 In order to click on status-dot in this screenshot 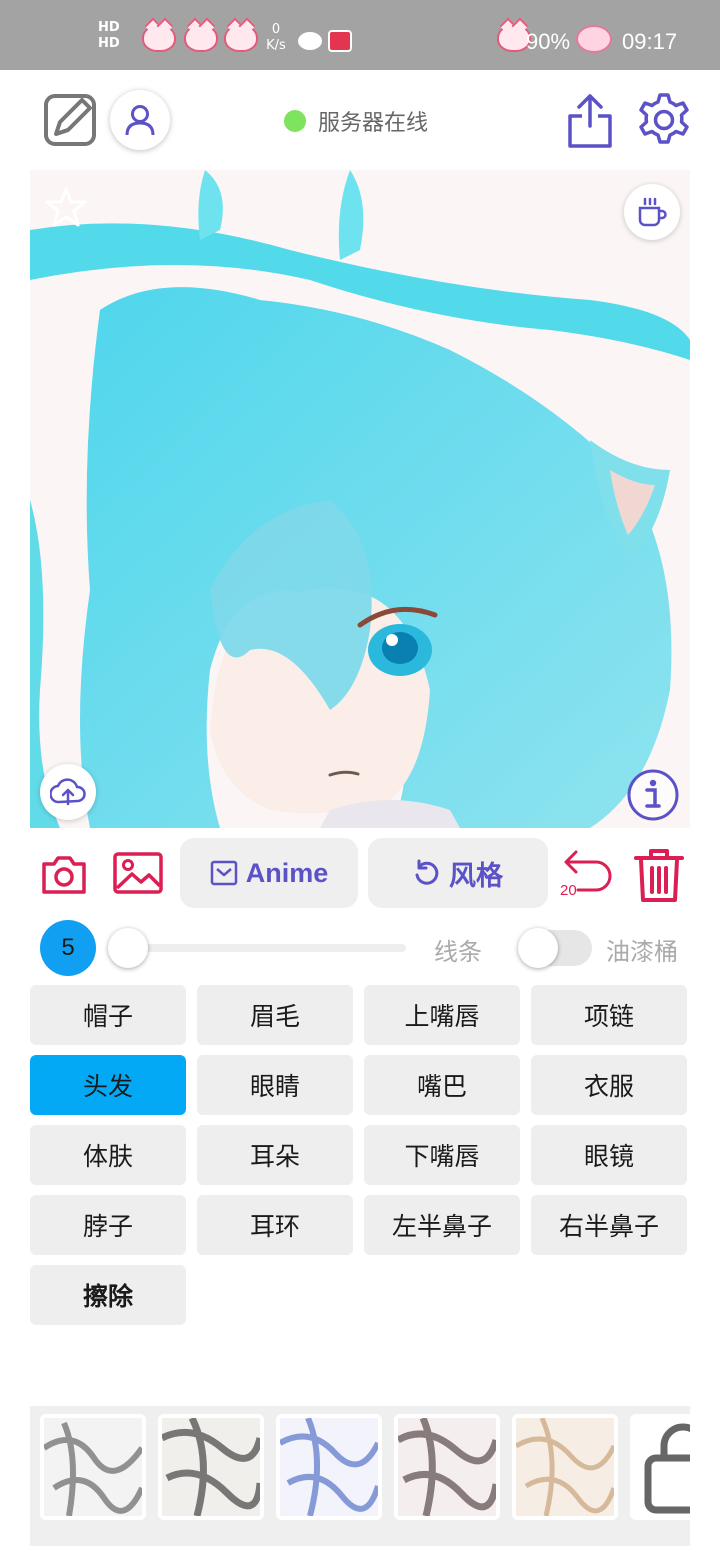, I will do `click(295, 121)`.